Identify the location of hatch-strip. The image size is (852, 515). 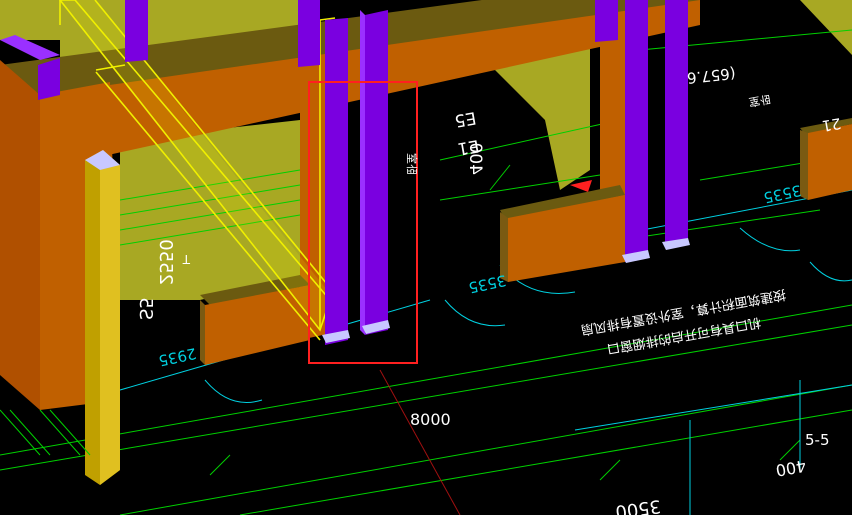
(45, 432).